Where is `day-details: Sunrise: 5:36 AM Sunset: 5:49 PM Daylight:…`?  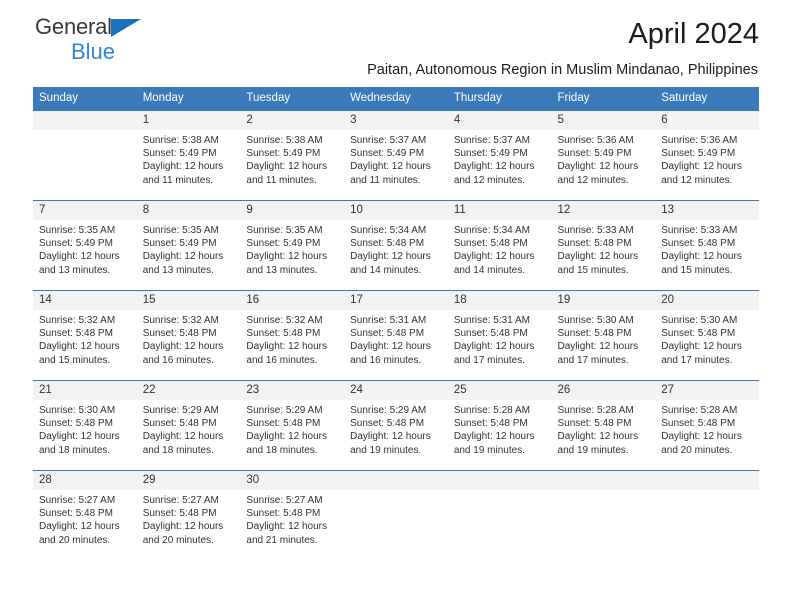
day-details: Sunrise: 5:36 AM Sunset: 5:49 PM Daylight:… is located at coordinates (604, 158).